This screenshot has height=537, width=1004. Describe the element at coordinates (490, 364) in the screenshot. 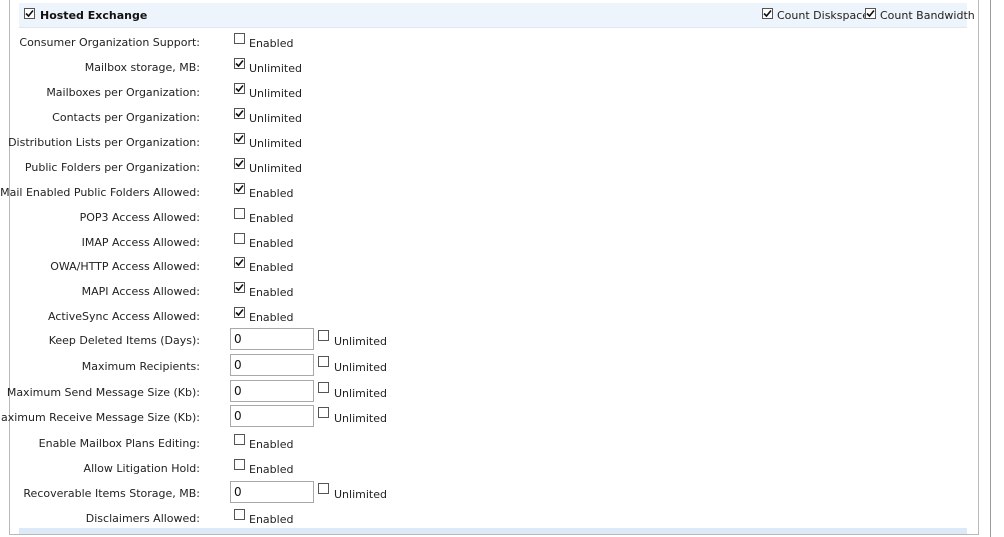

I see `form-row: Maximum Recipients: Unlimited` at that location.